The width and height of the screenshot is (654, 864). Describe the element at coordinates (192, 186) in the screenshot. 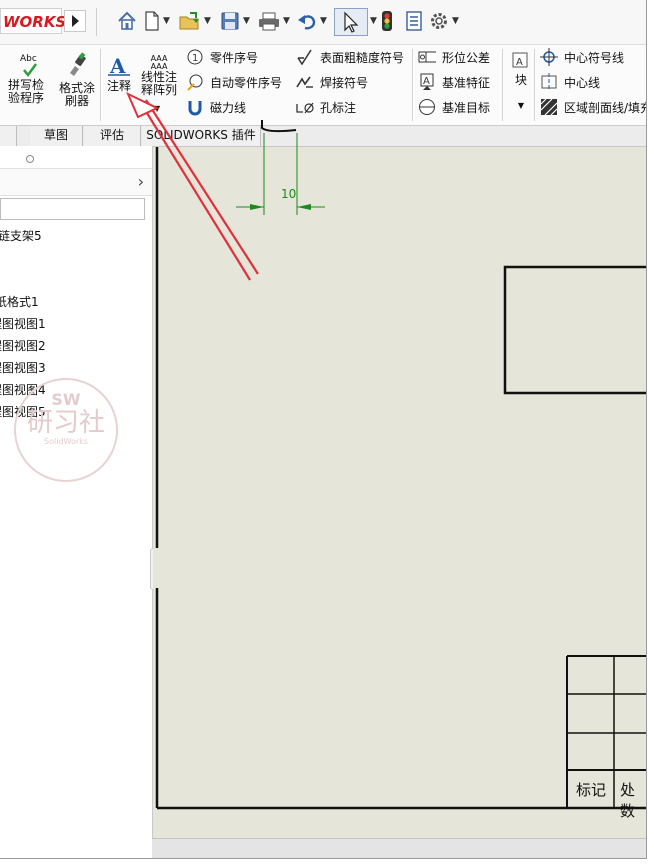

I see `callout-arrow` at that location.